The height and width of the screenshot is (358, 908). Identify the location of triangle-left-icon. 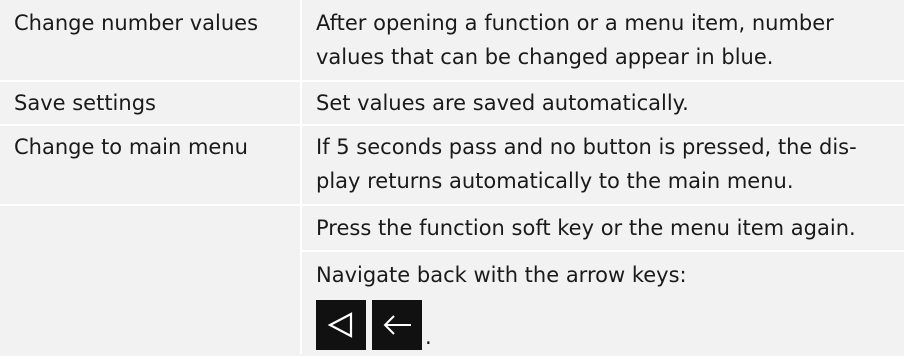
(341, 325).